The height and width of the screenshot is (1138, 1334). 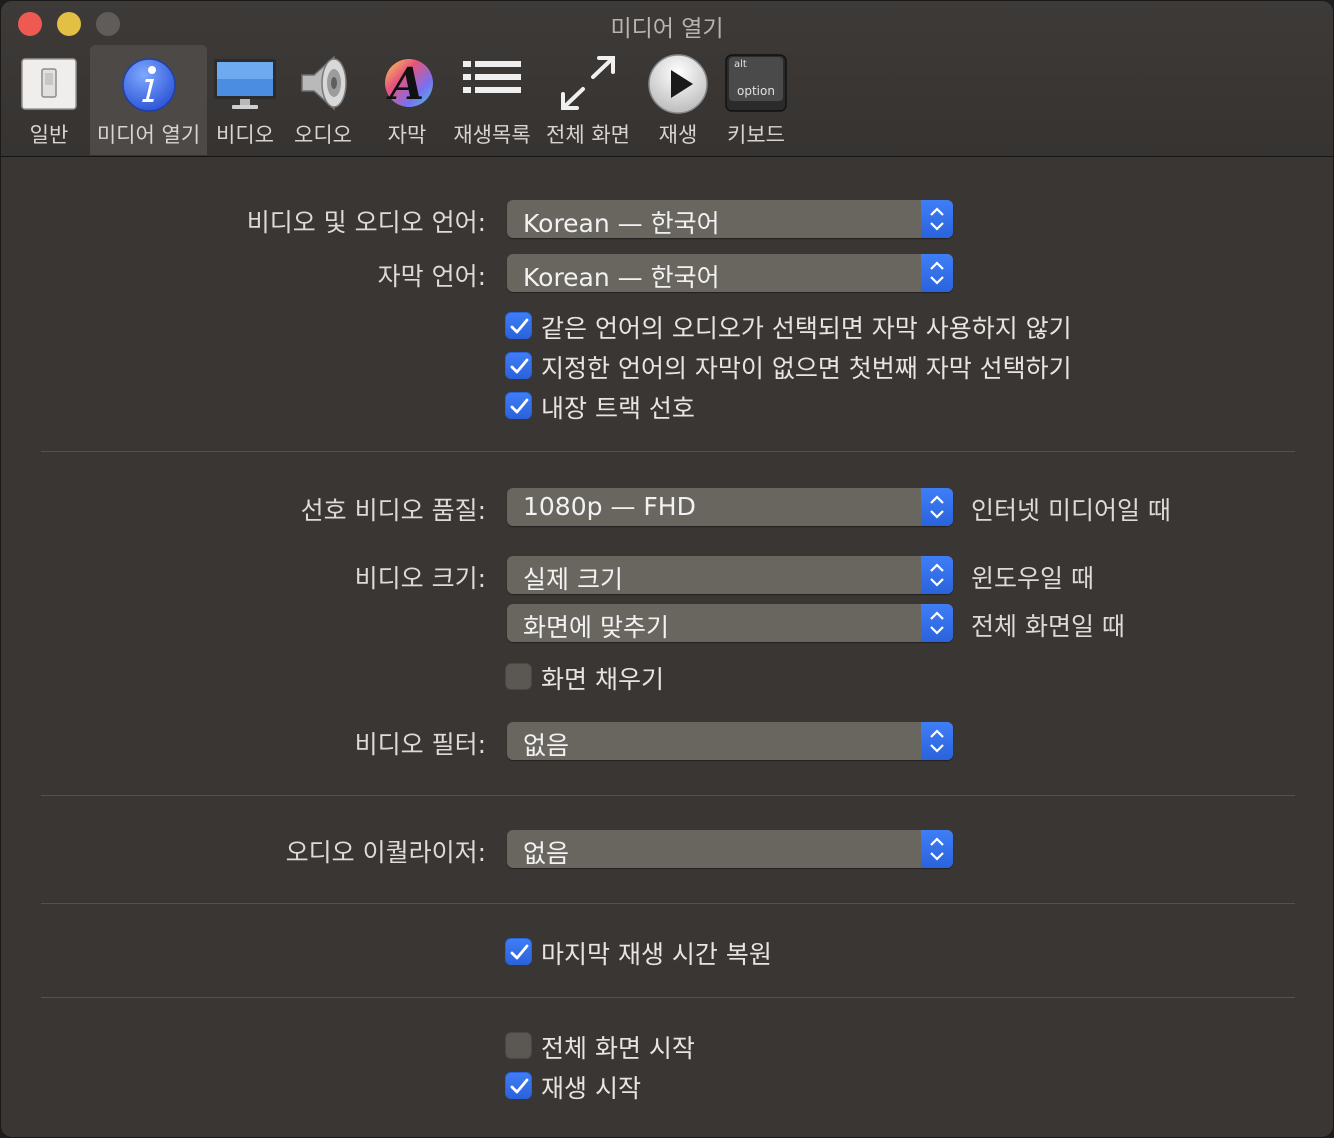 I want to click on tab-label: 키보드, so click(x=756, y=135).